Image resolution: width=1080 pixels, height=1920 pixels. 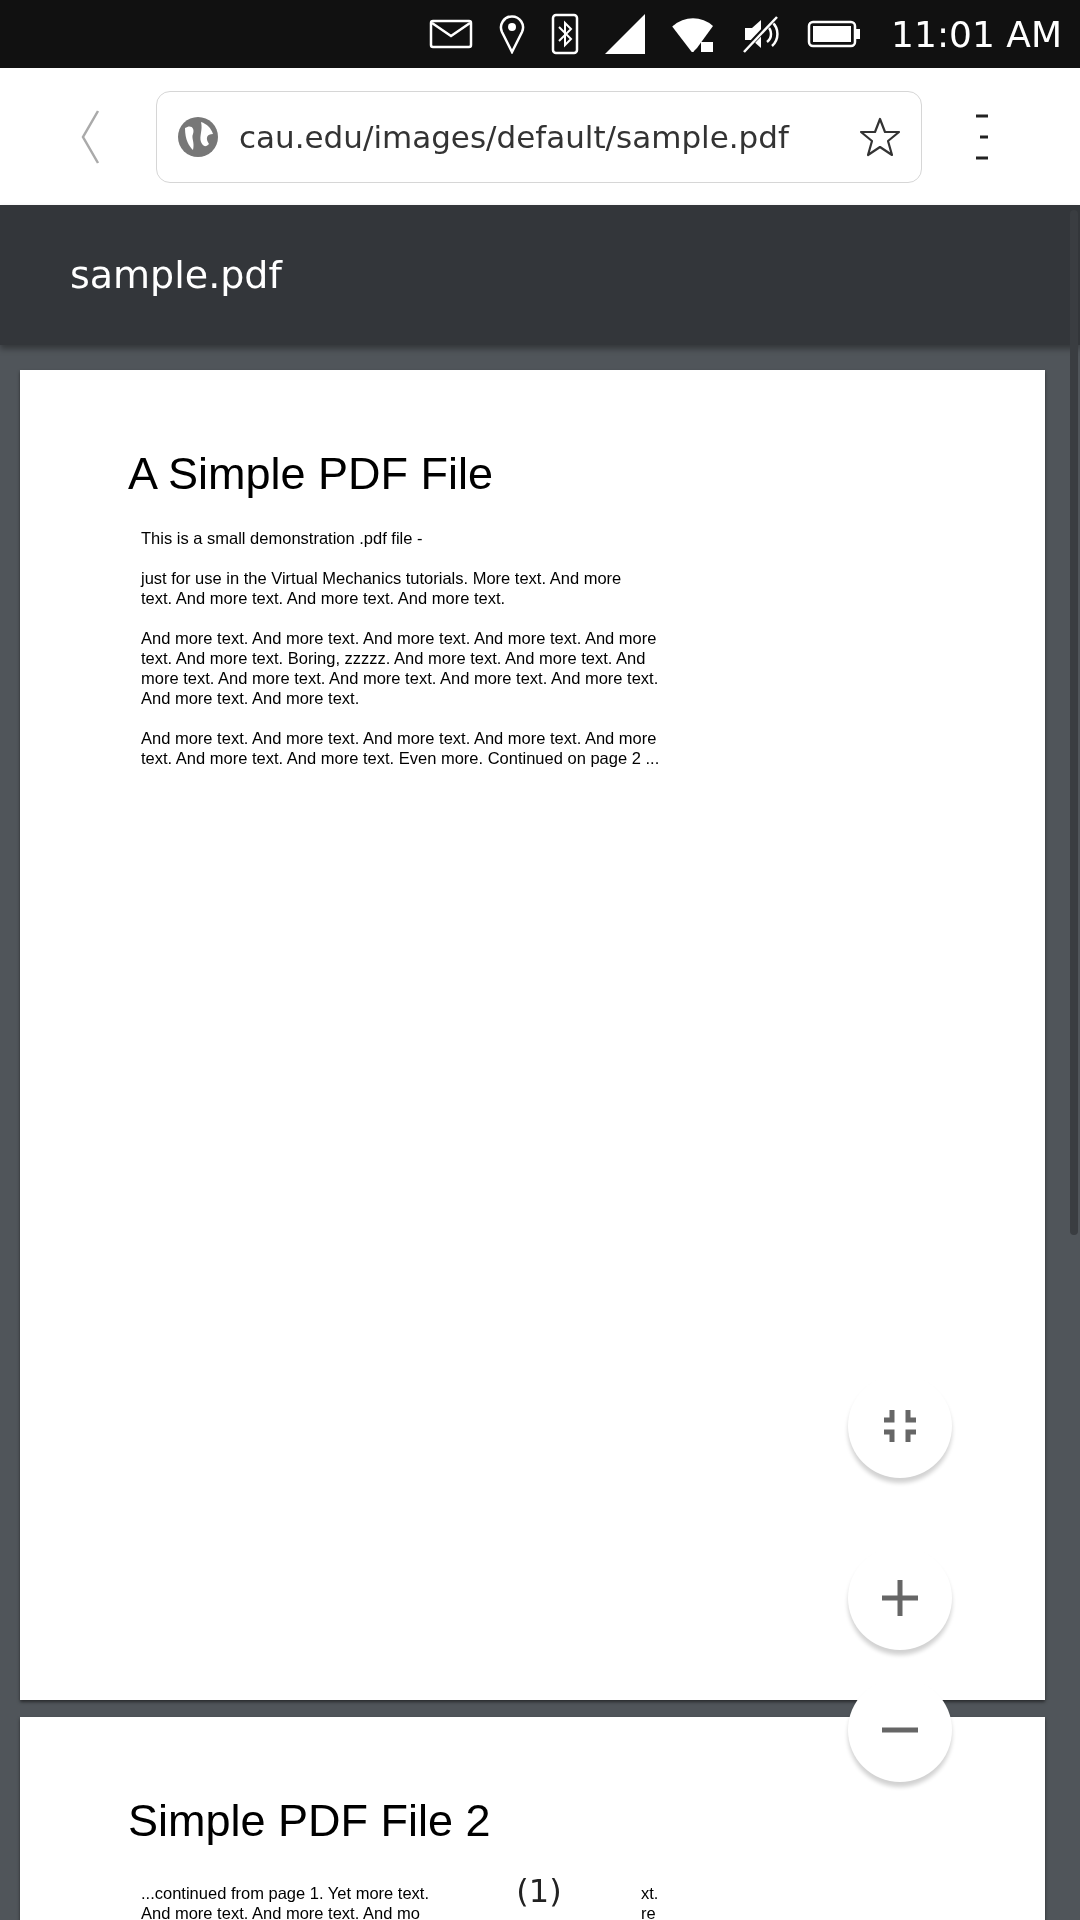 What do you see at coordinates (880, 136) in the screenshot?
I see `bookmark-star-icon` at bounding box center [880, 136].